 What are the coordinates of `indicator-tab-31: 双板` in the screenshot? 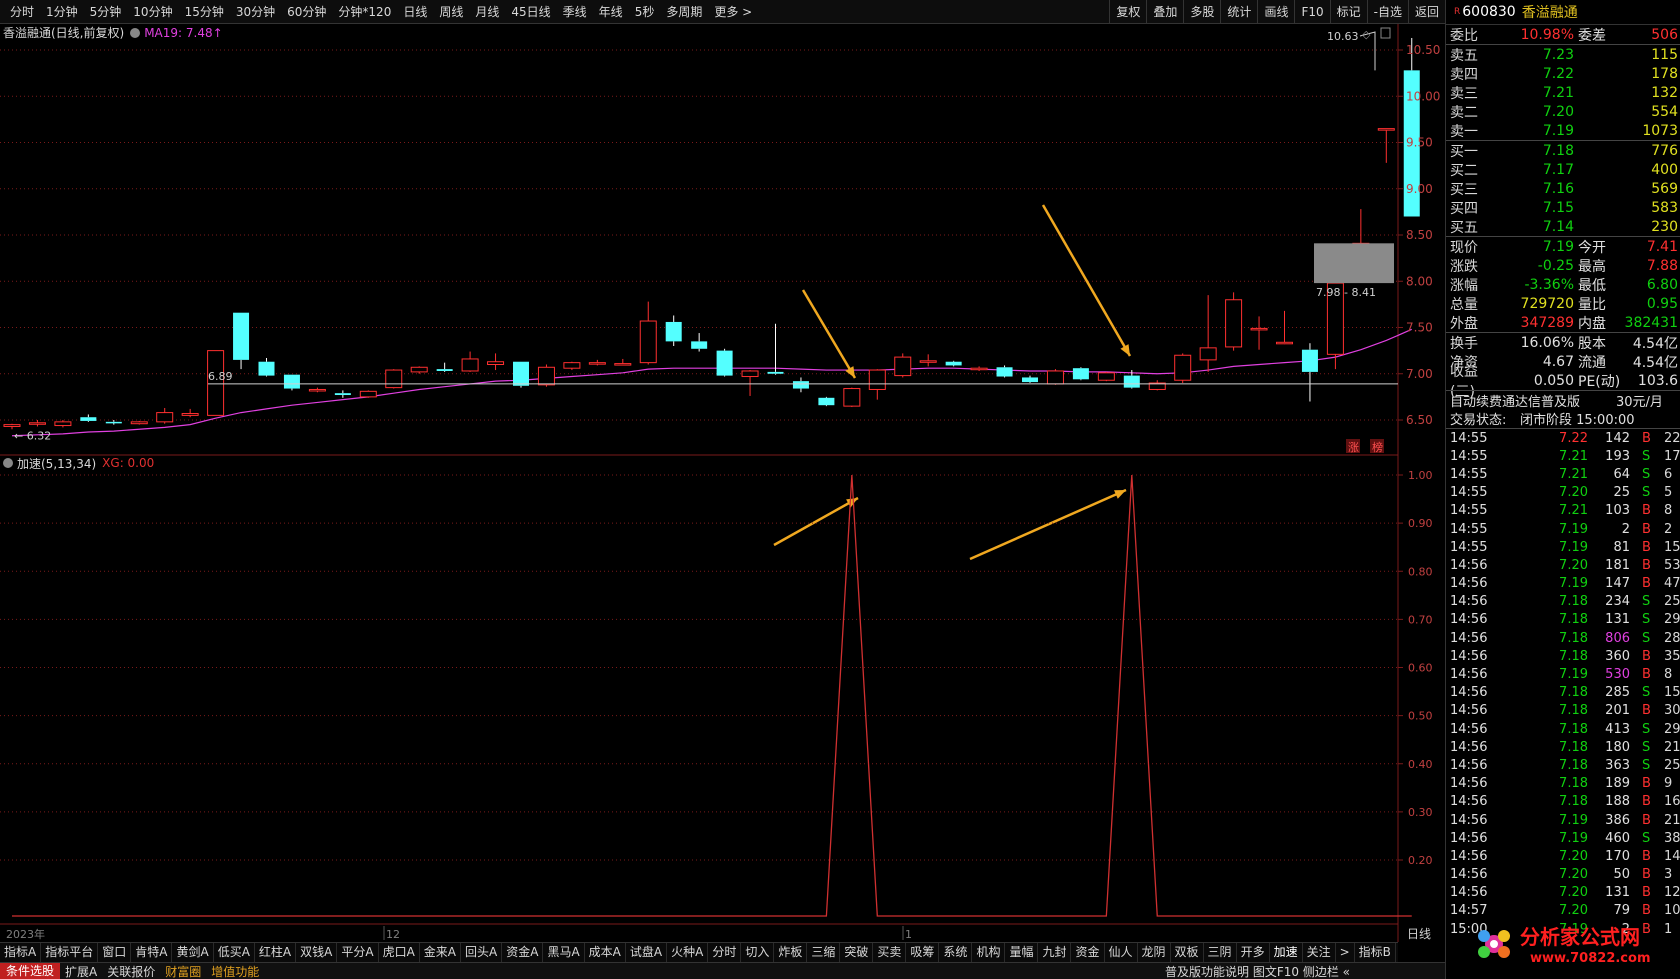 It's located at (1187, 952).